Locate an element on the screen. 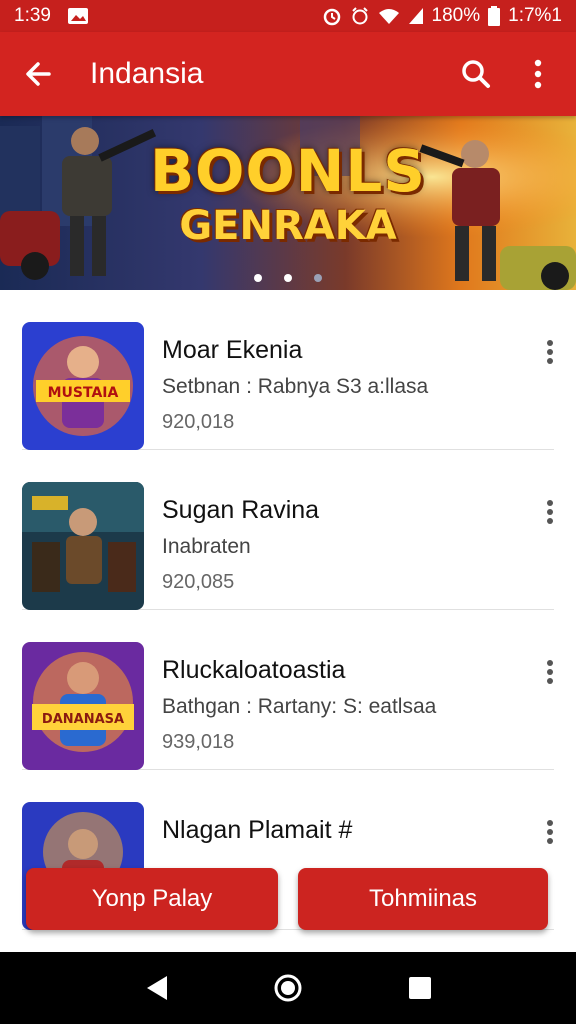 The width and height of the screenshot is (576, 1024). recents-square-icon is located at coordinates (420, 988).